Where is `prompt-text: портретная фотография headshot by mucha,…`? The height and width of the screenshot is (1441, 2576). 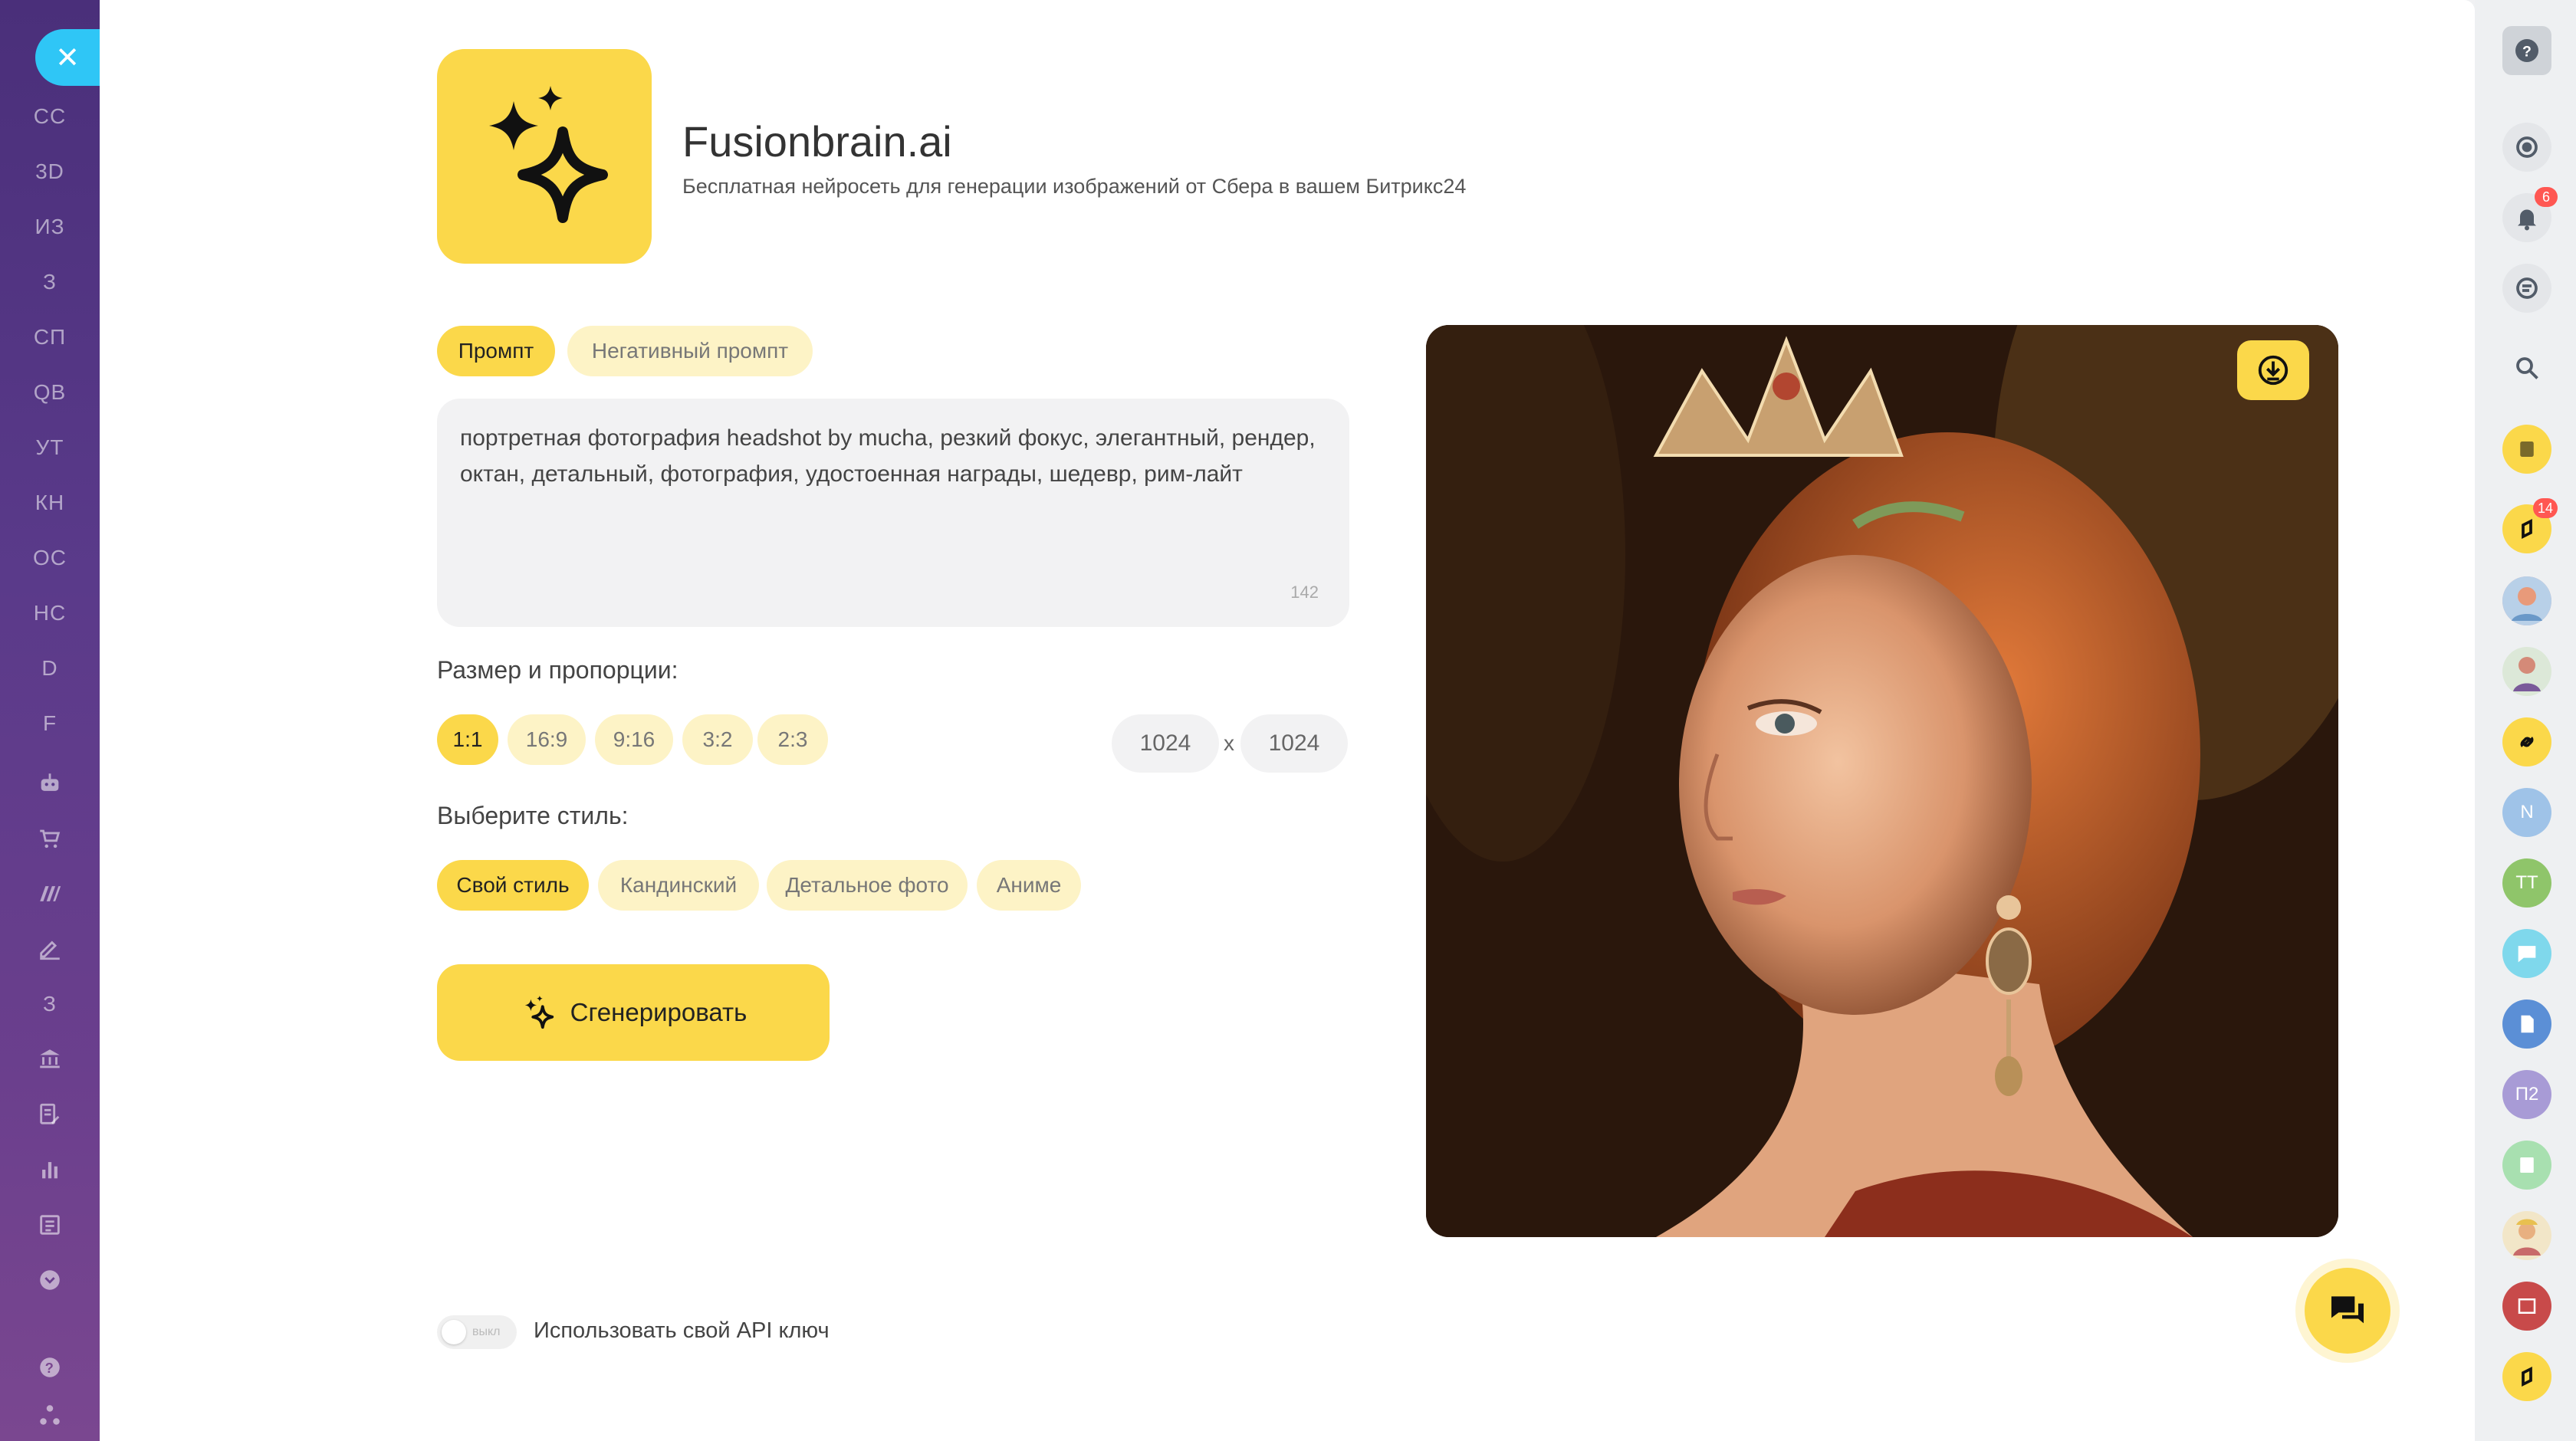
prompt-text: портретная фотография headshot by mucha,… is located at coordinates (888, 456).